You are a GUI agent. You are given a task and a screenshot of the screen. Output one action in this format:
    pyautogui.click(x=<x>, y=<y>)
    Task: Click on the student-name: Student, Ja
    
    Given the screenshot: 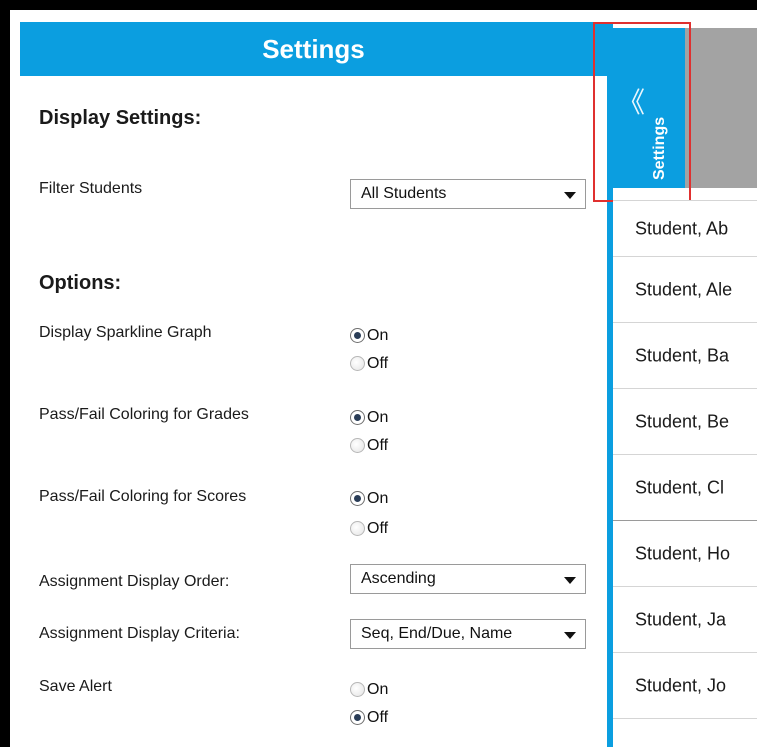 What is the action you would take?
    pyautogui.click(x=681, y=619)
    